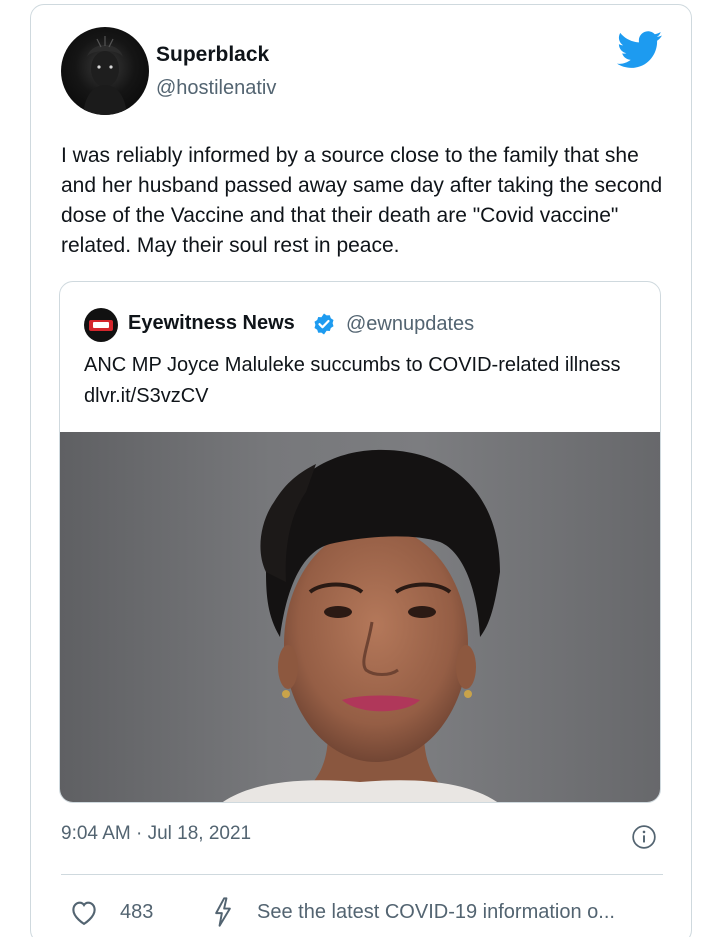 This screenshot has width=717, height=937. I want to click on tweet-timestamp: 9:04 AM · Jul 18, 2021, so click(156, 834).